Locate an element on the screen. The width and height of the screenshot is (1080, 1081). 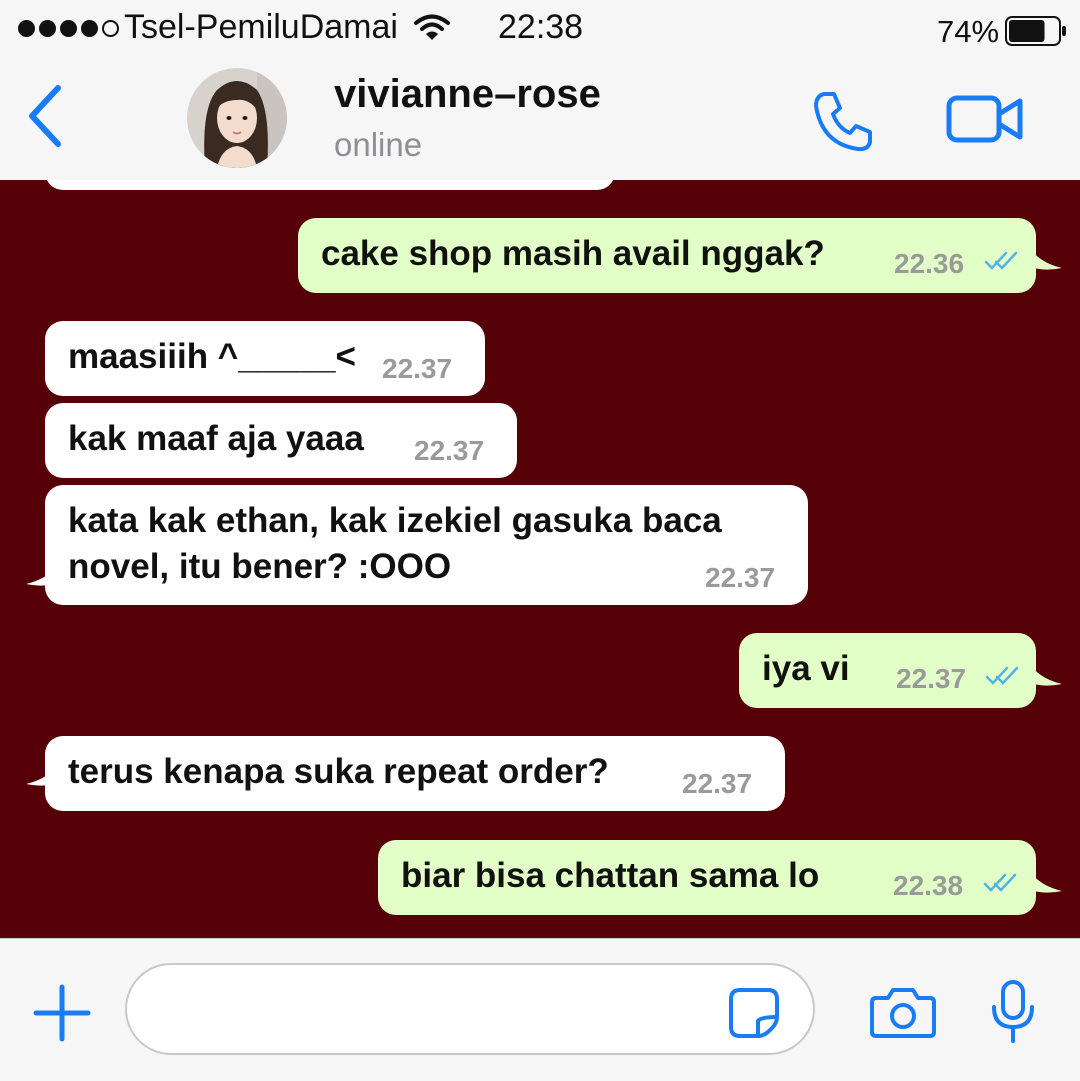
camera-icon is located at coordinates (903, 1012).